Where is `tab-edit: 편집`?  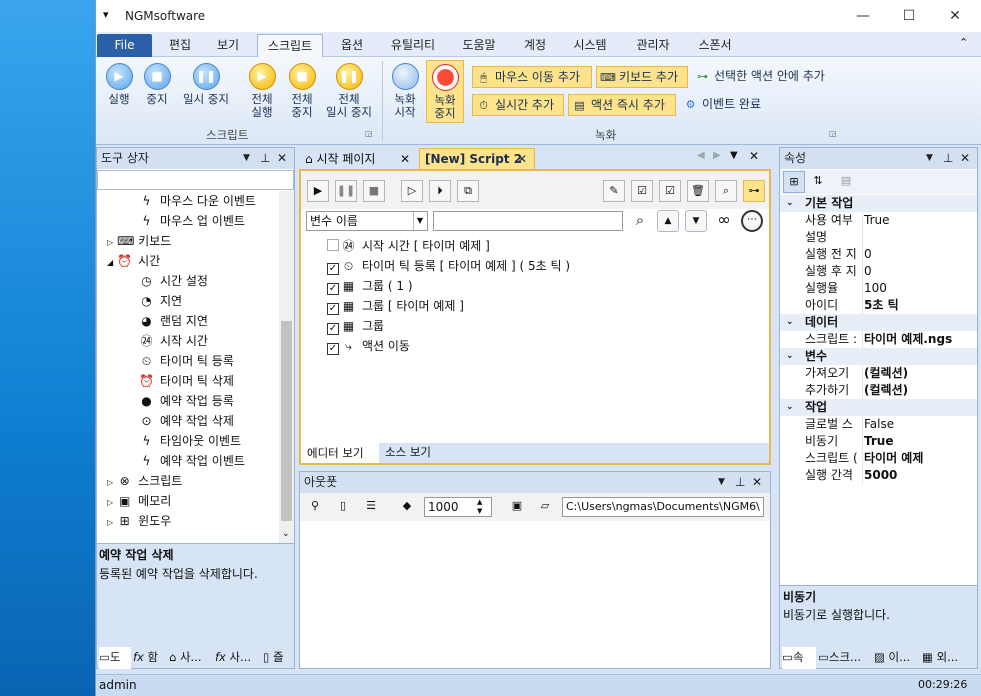 tab-edit: 편집 is located at coordinates (180, 45).